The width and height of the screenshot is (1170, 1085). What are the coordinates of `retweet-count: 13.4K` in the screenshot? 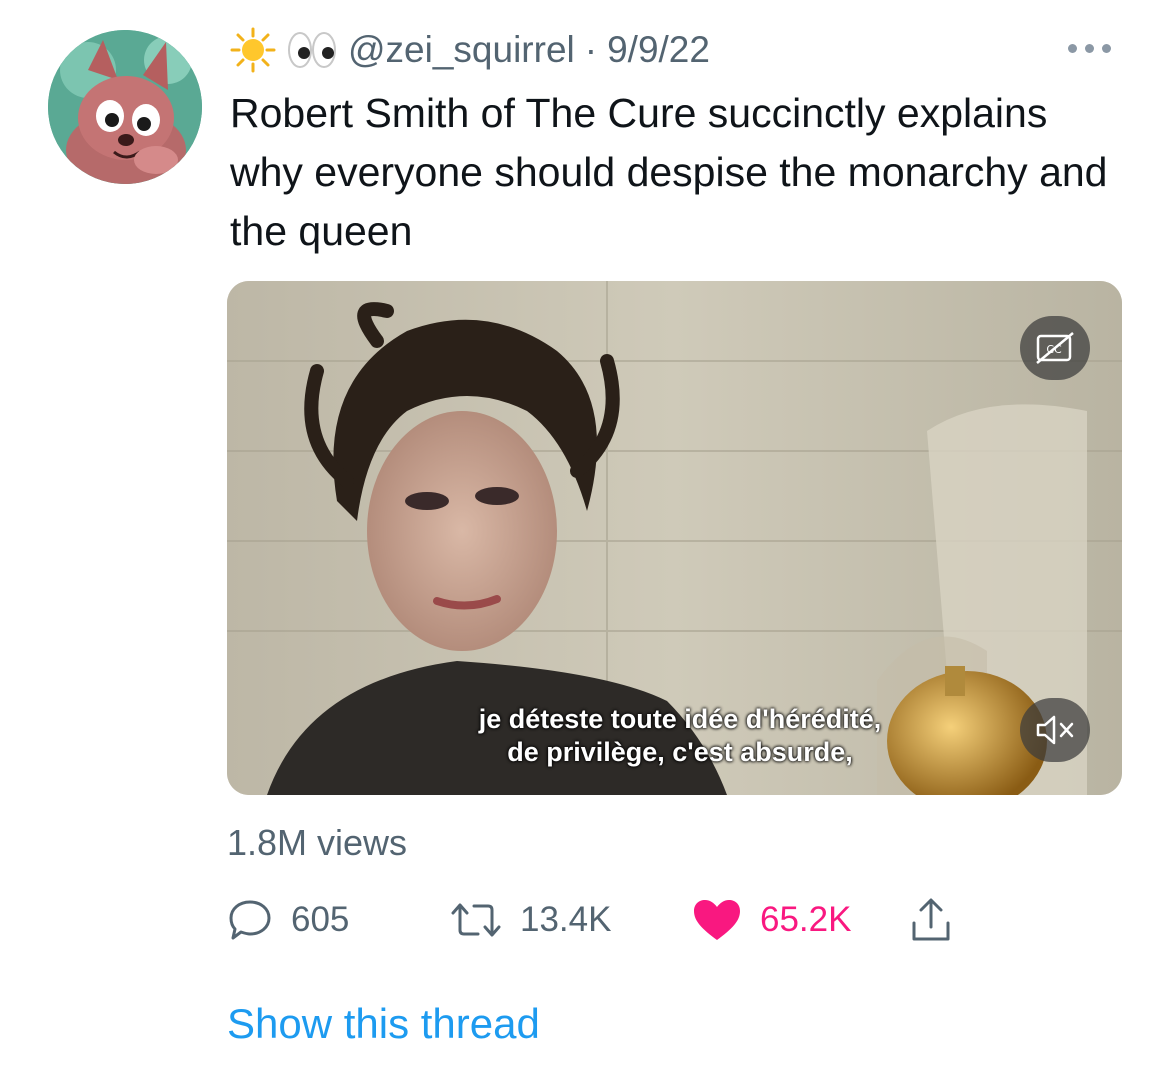 It's located at (566, 919).